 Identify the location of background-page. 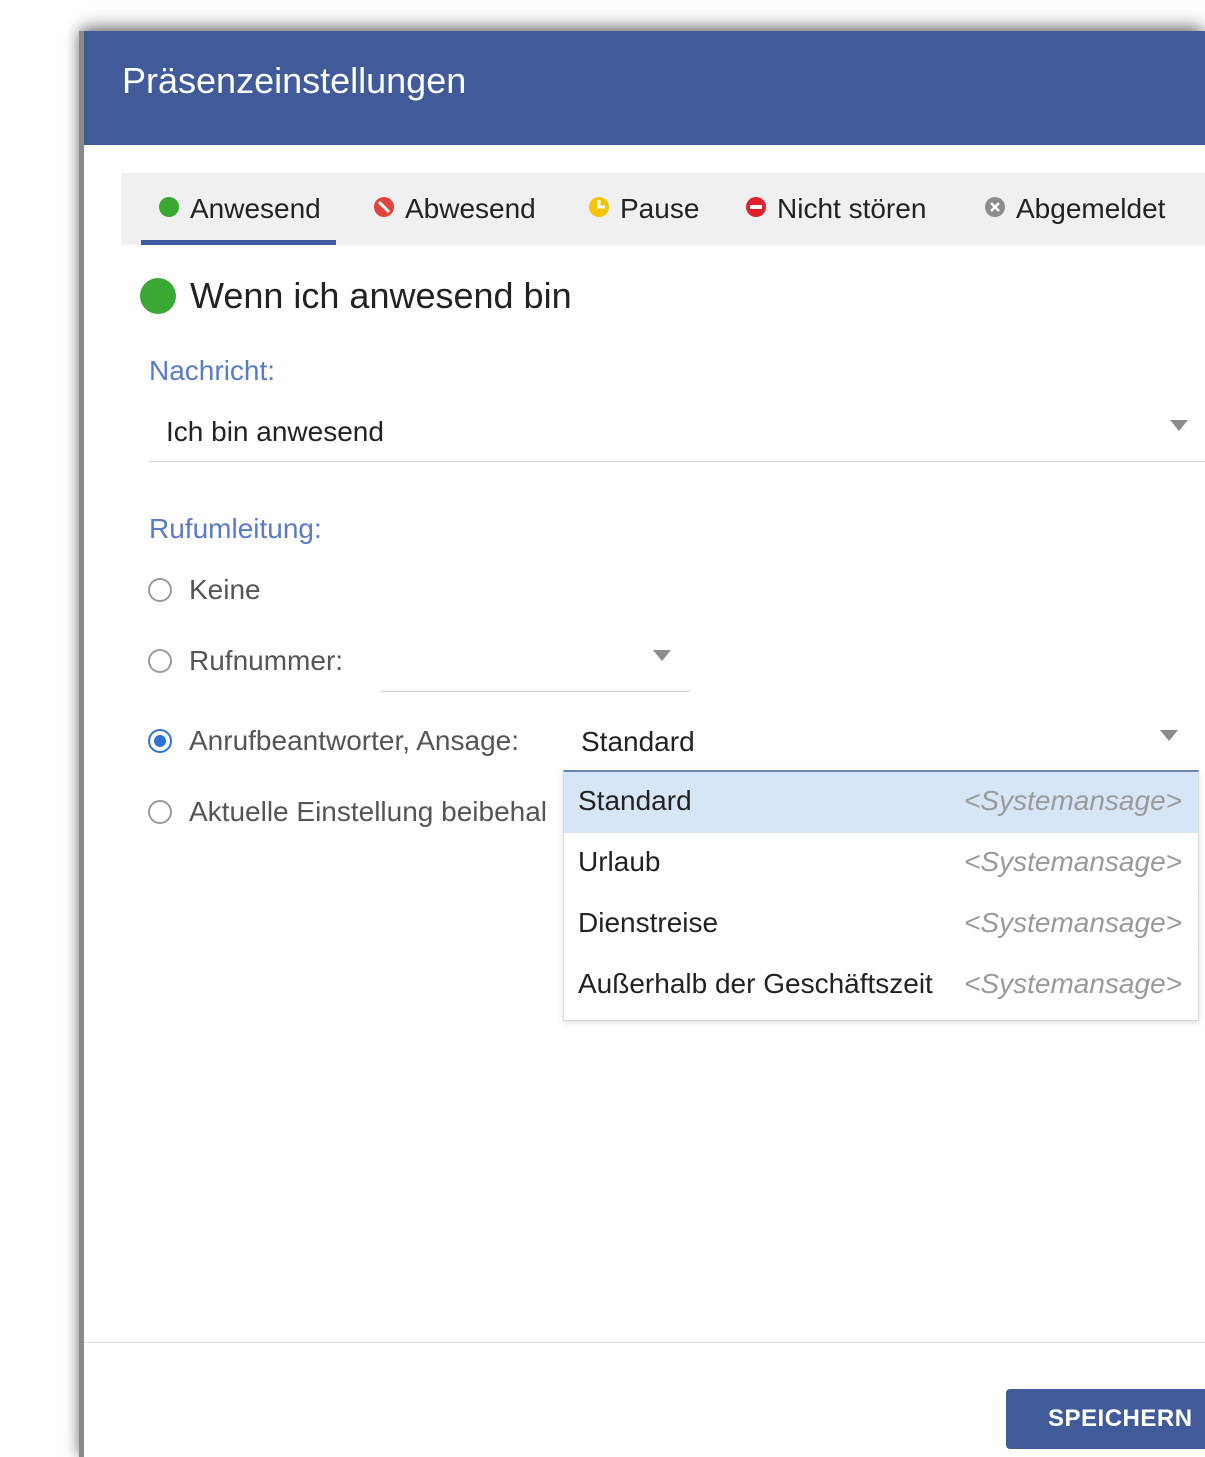
(42, 728).